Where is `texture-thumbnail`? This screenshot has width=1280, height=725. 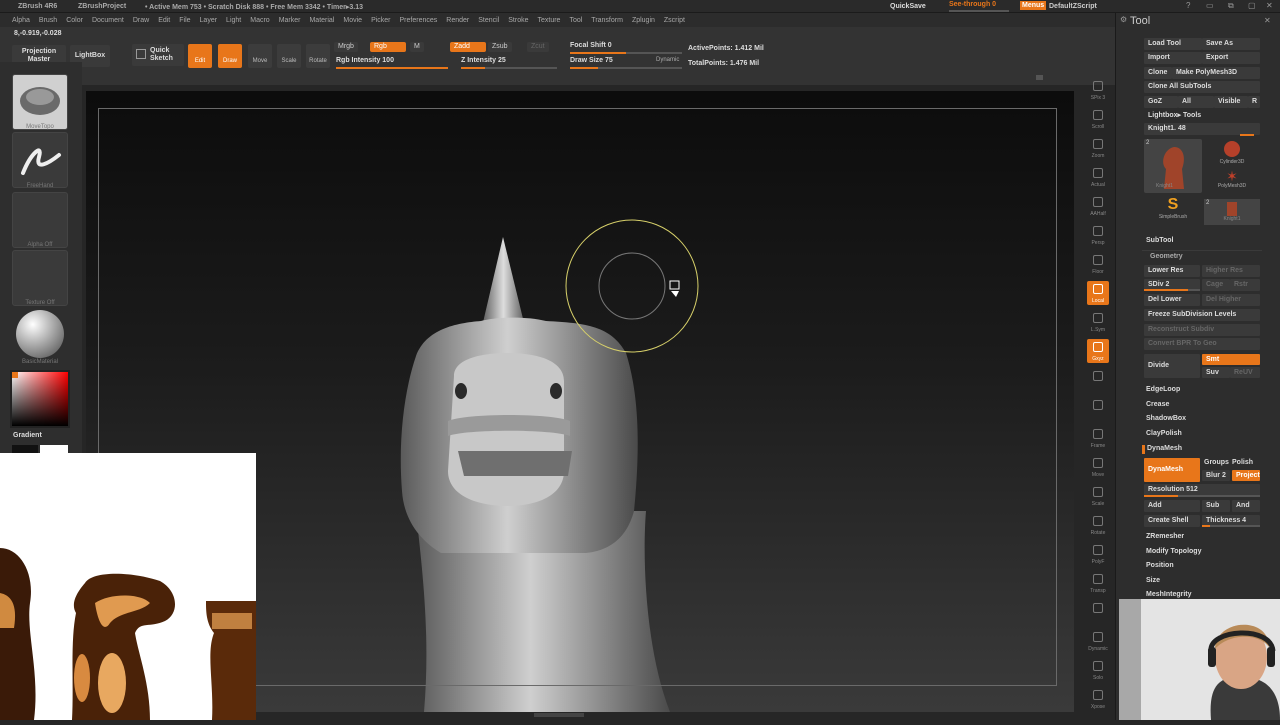
texture-thumbnail is located at coordinates (40, 278).